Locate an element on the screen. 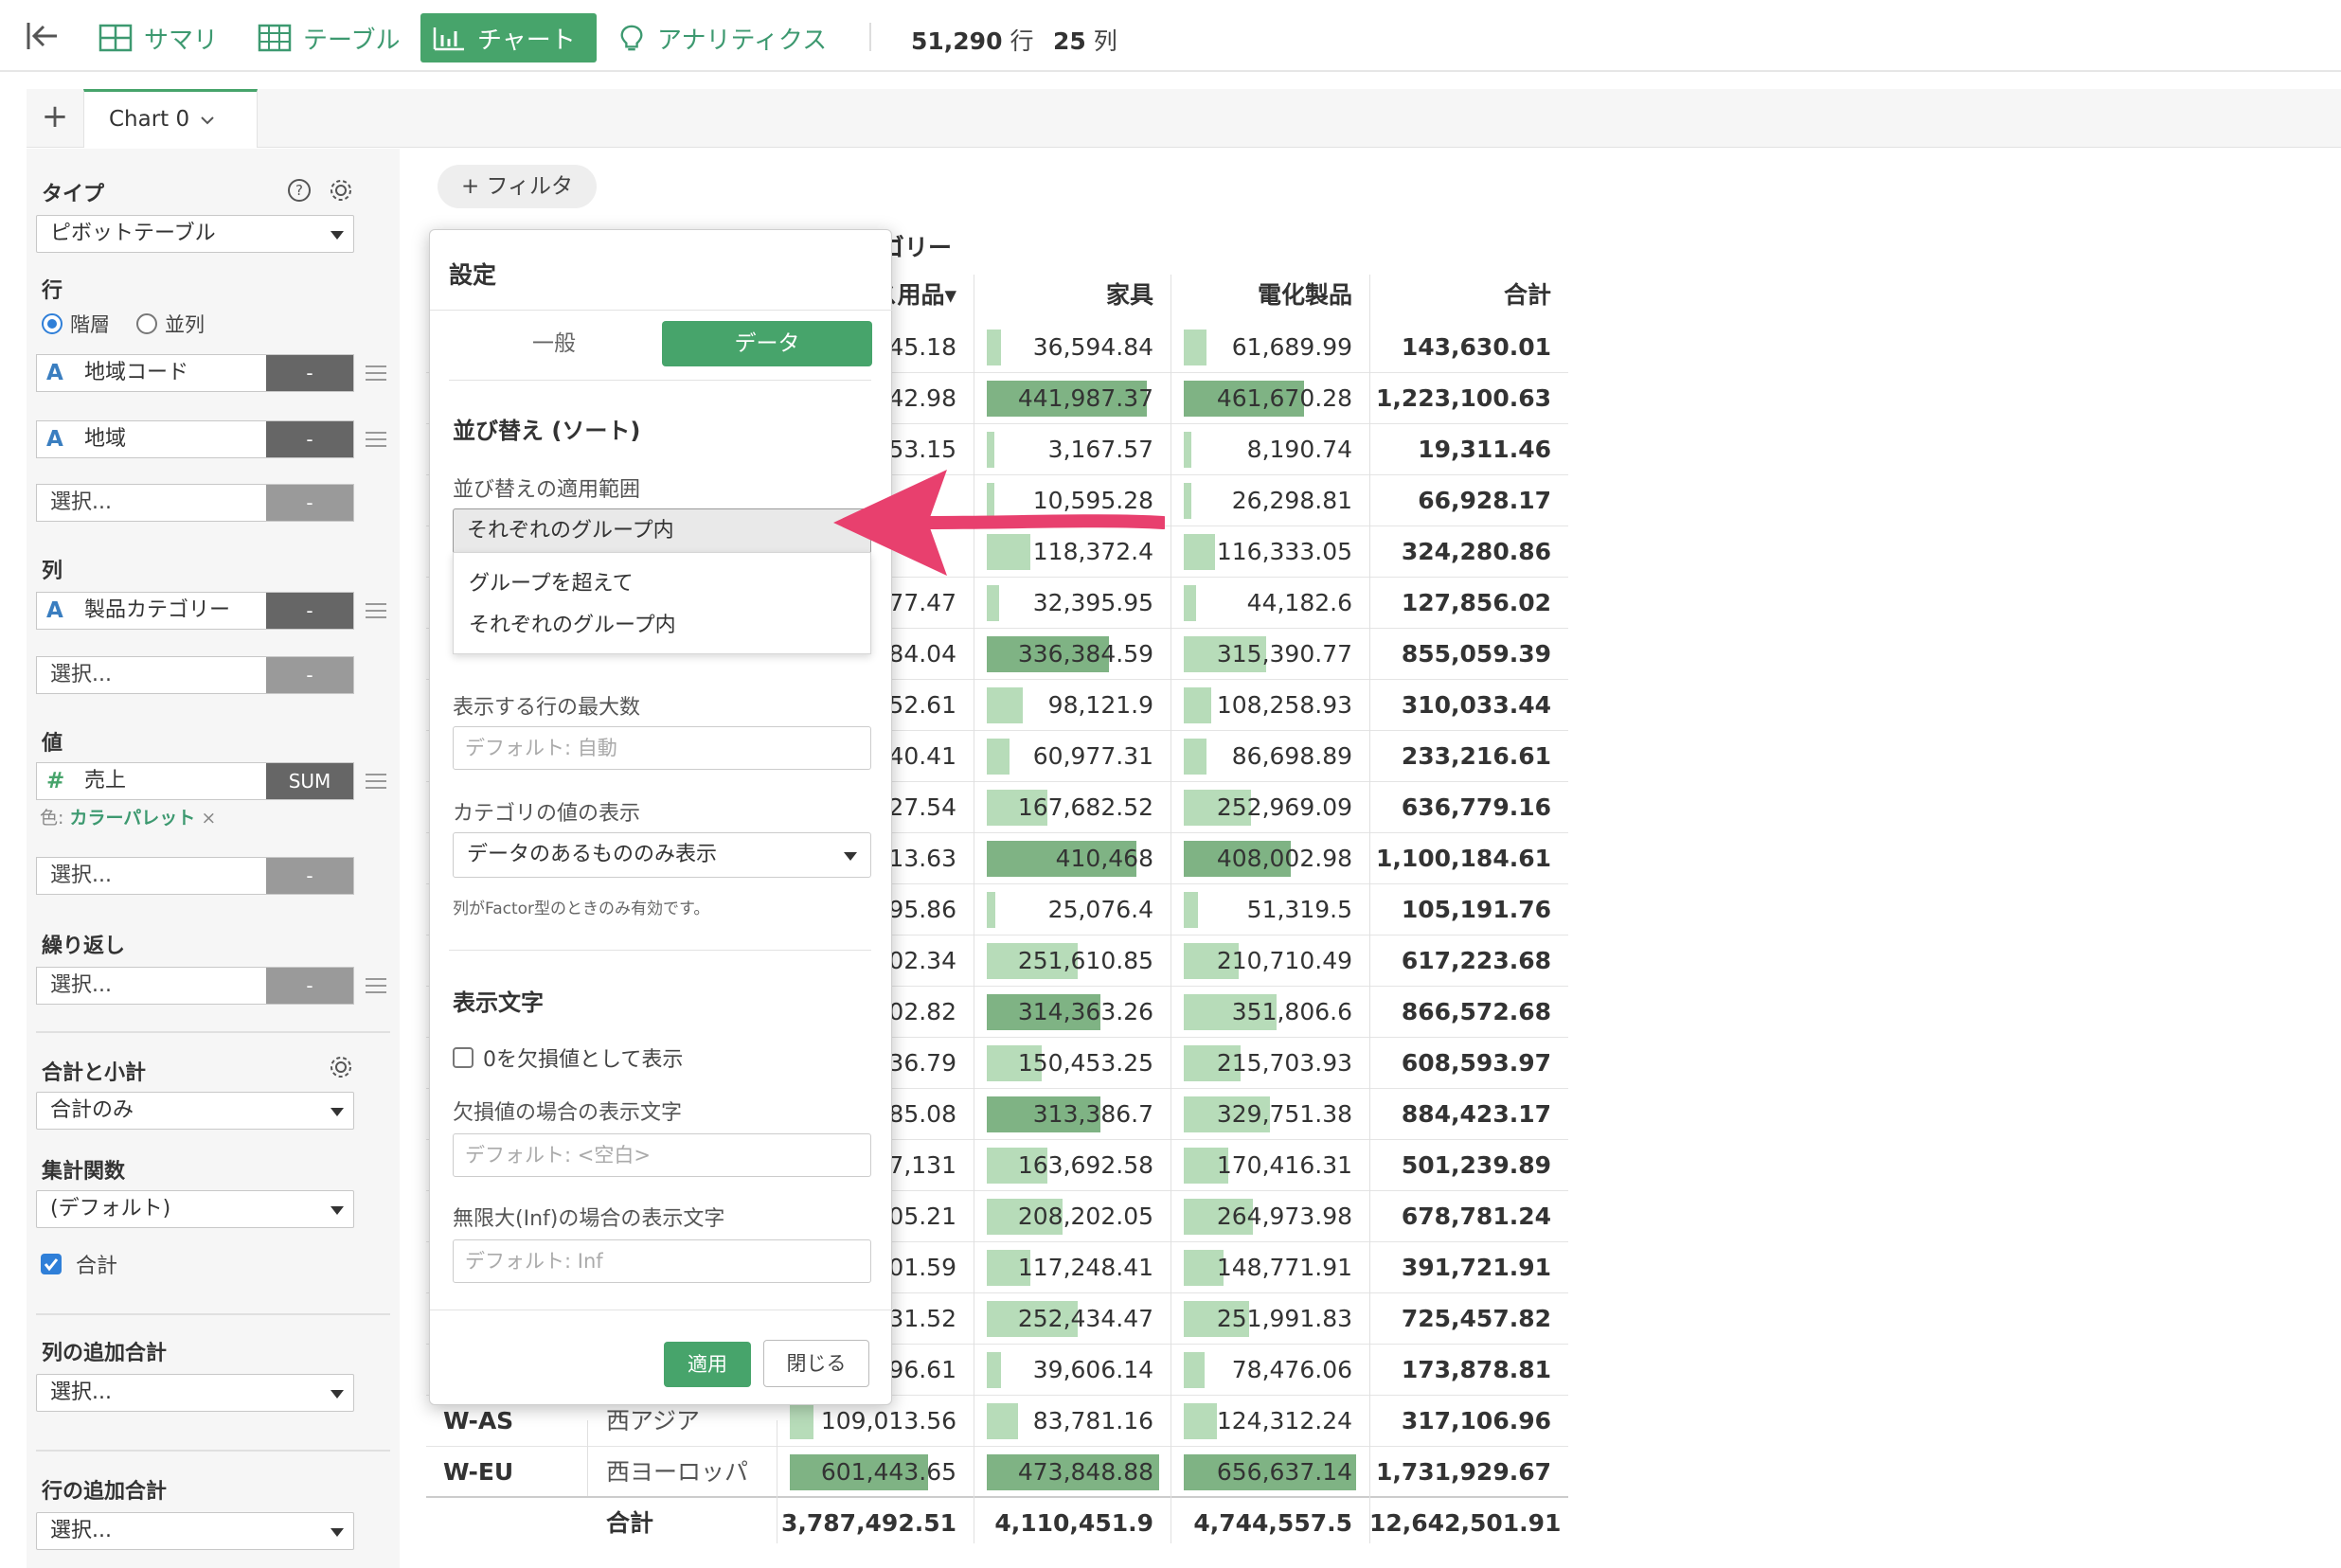 The height and width of the screenshot is (1568, 2341). category-display-label: カテゴリの値の表示 is located at coordinates (547, 814).